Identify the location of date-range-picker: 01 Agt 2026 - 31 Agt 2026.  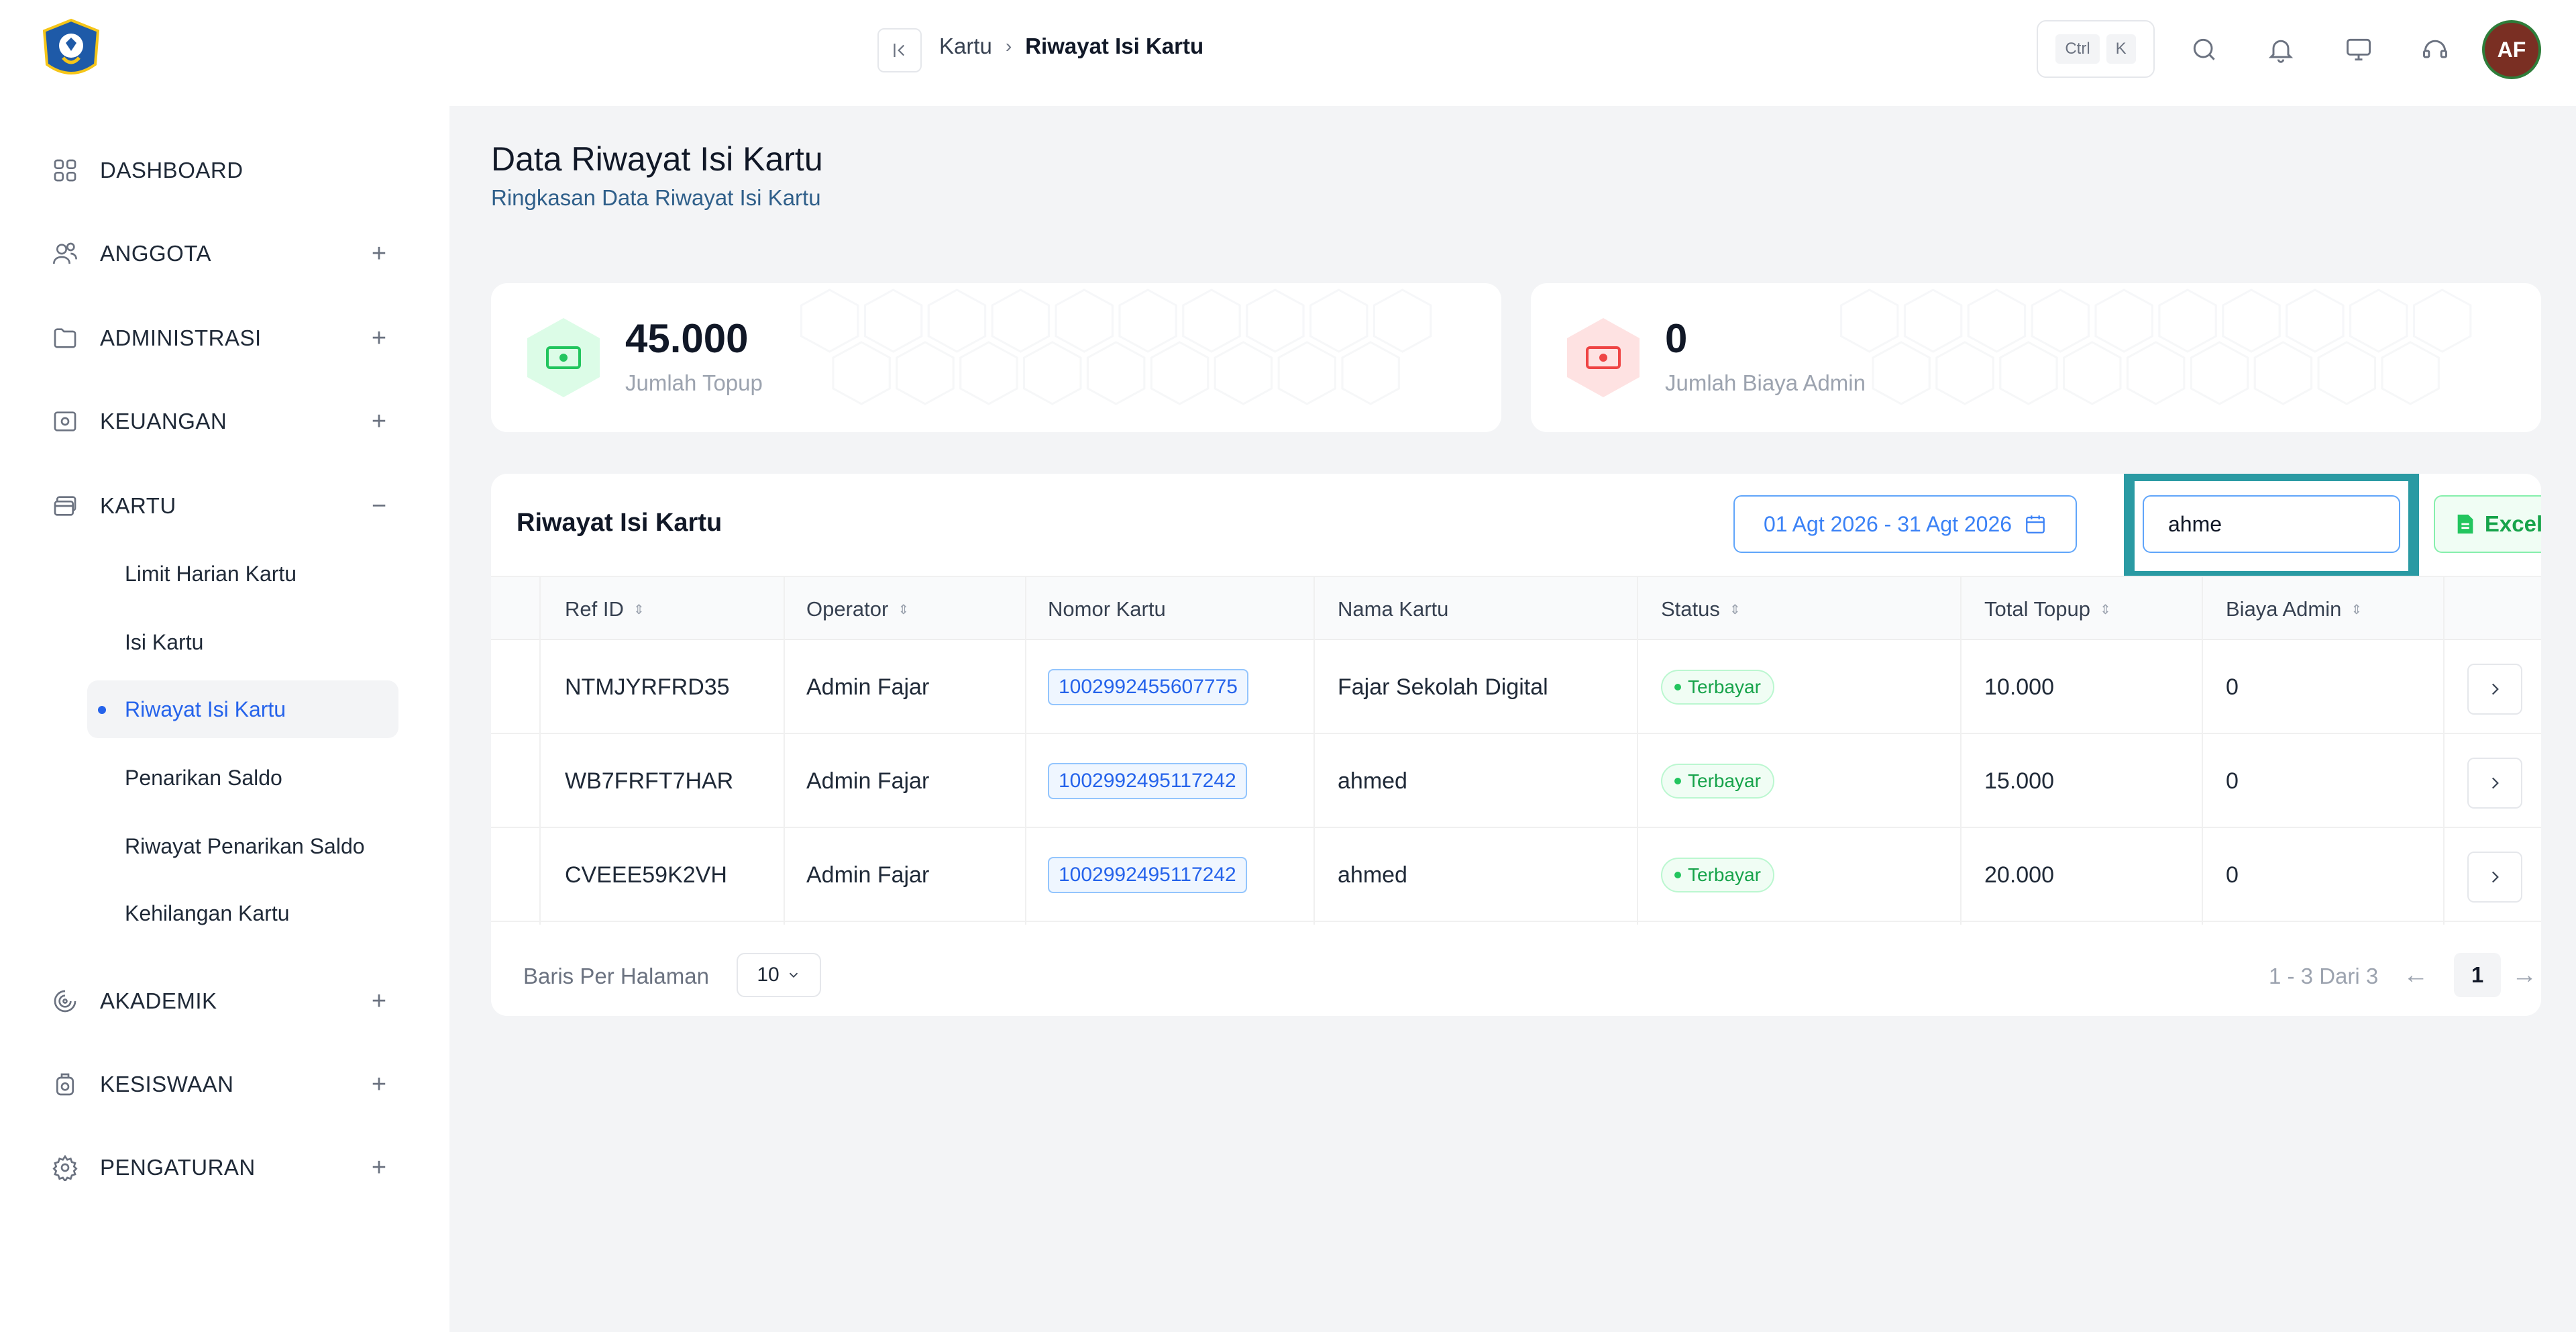
(1905, 524).